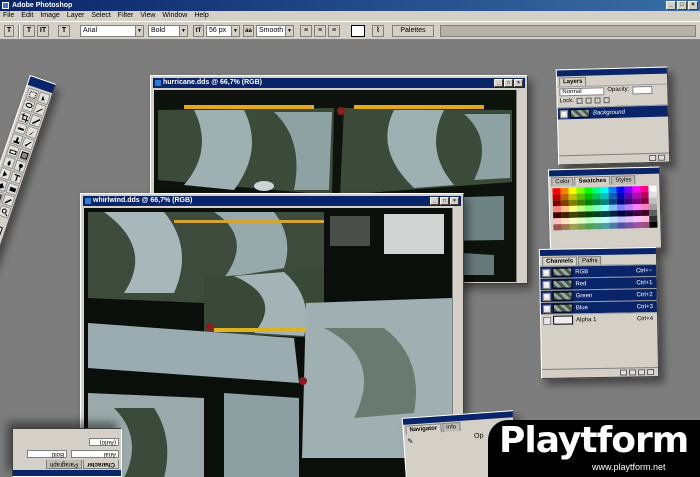  I want to click on tab-character: Character, so click(100, 464).